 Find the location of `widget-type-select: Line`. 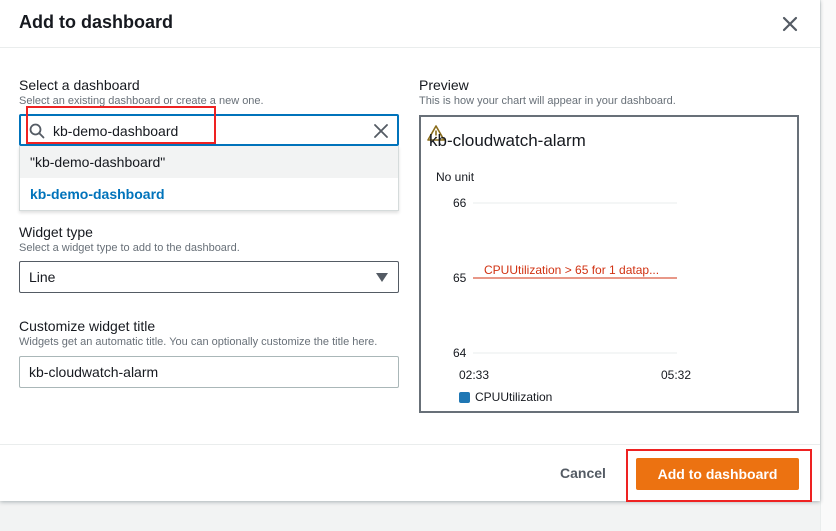

widget-type-select: Line is located at coordinates (209, 277).